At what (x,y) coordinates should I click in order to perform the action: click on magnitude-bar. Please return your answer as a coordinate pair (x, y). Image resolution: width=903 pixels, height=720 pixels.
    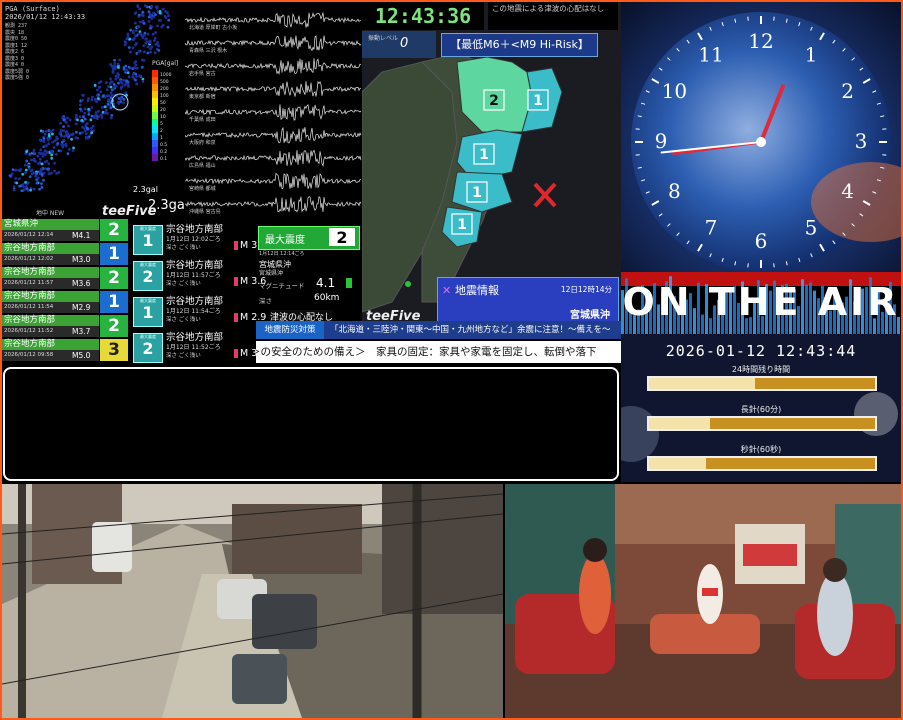
    Looking at the image, I should click on (349, 283).